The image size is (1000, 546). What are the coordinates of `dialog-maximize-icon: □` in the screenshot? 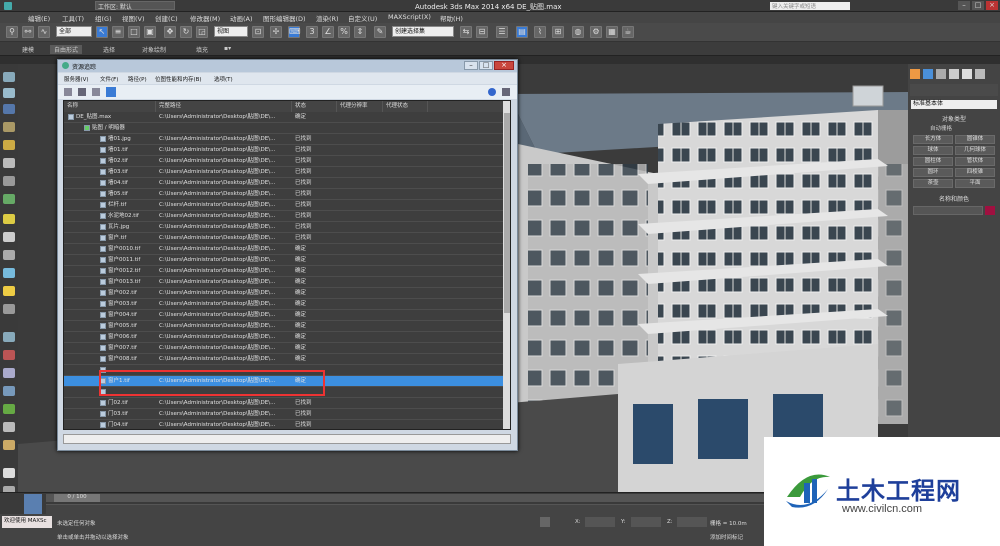 It's located at (486, 65).